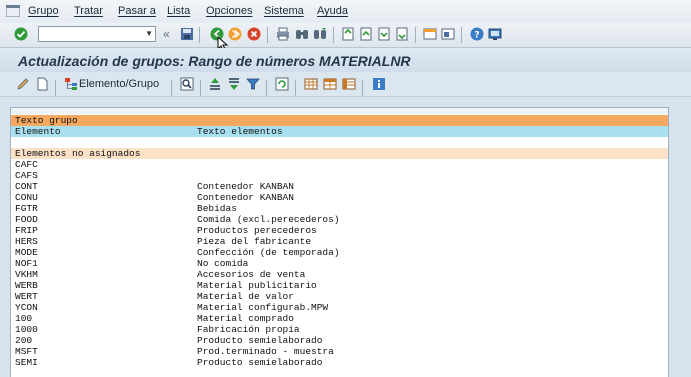 This screenshot has height=377, width=691. What do you see at coordinates (402, 34) in the screenshot?
I see `last-page-icon` at bounding box center [402, 34].